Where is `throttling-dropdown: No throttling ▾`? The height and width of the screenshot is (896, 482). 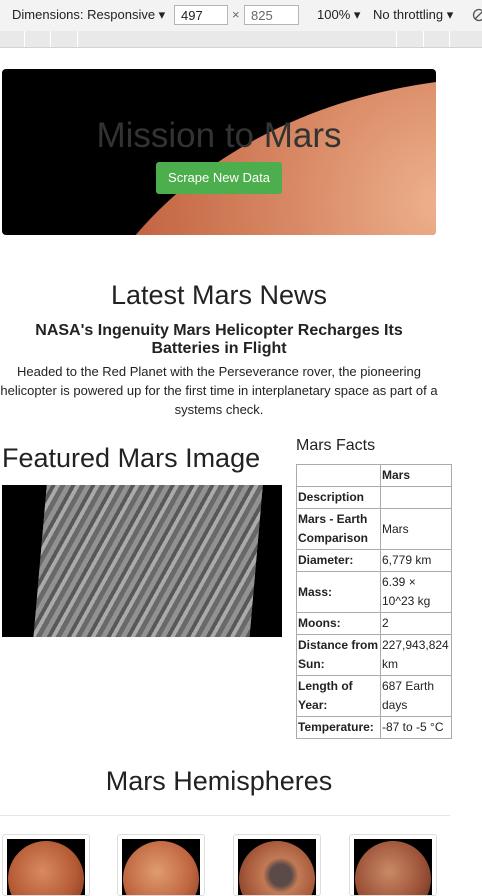
throttling-dropdown: No throttling ▾ is located at coordinates (413, 15).